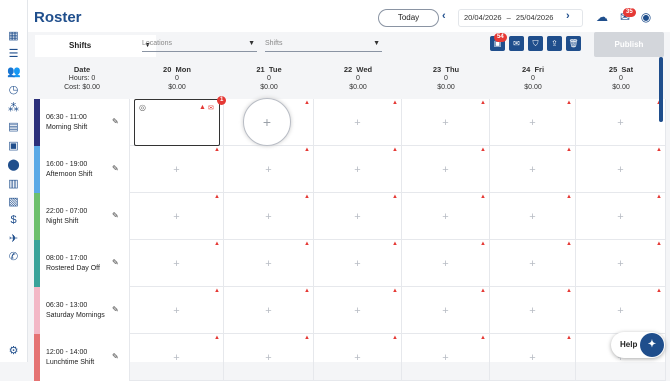  Describe the element at coordinates (67, 127) in the screenshot. I see `shift-name: Morning Shift` at that location.